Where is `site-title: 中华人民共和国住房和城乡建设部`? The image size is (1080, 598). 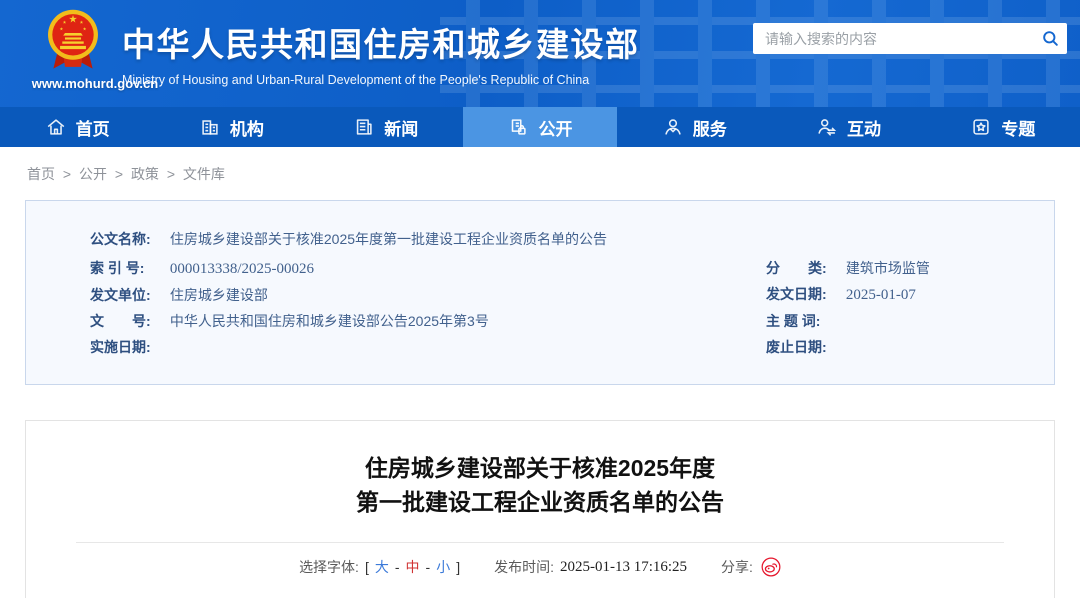
site-title: 中华人民共和国住房和城乡建设部 is located at coordinates (381, 44).